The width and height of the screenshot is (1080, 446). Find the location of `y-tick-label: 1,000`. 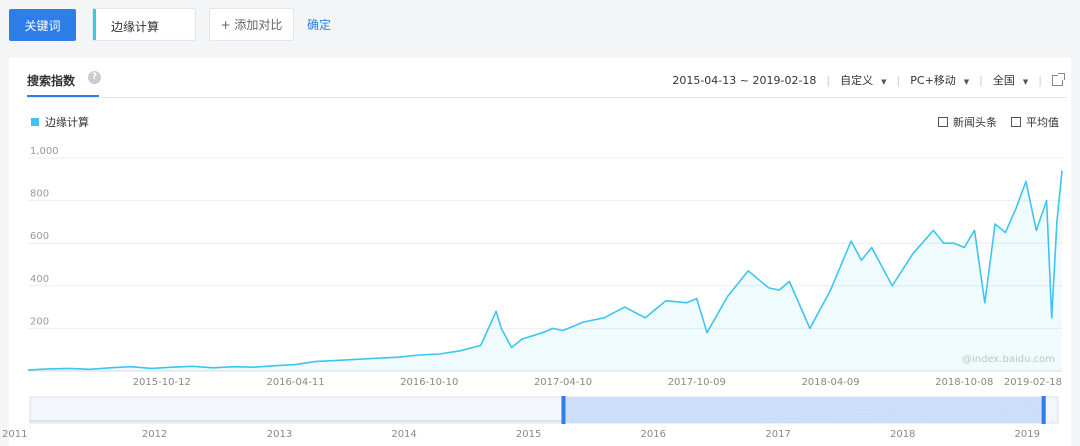

y-tick-label: 1,000 is located at coordinates (44, 151).